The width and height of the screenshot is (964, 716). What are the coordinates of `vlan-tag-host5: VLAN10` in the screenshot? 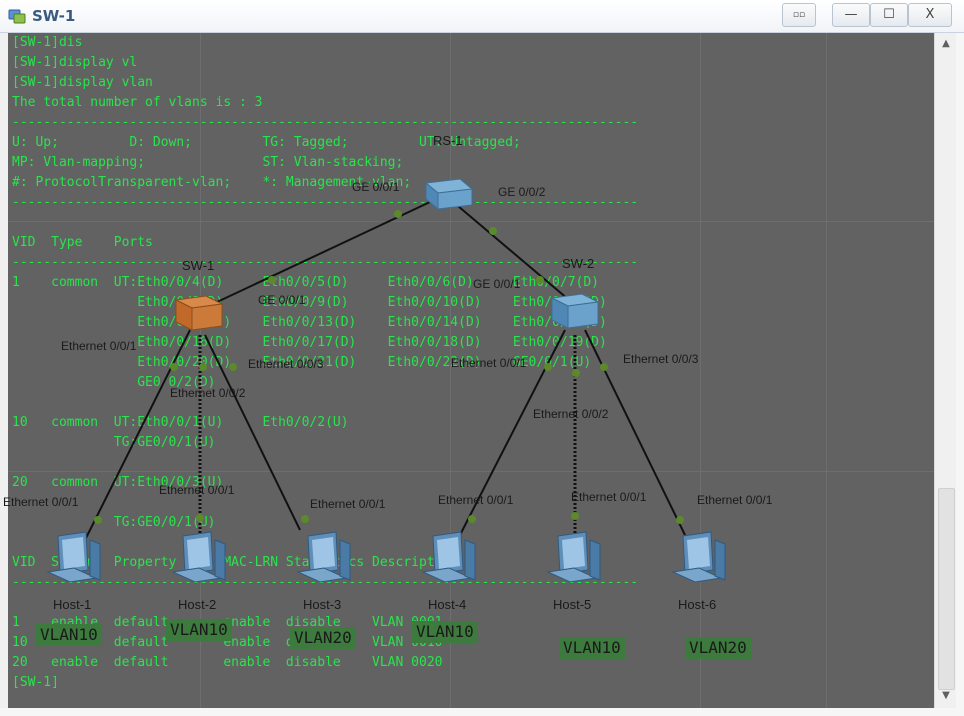 It's located at (592, 648).